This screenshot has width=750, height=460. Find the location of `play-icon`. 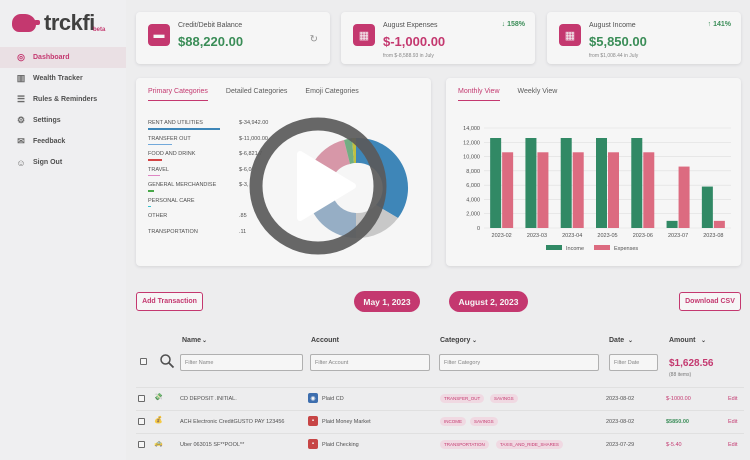

play-icon is located at coordinates (318, 186).